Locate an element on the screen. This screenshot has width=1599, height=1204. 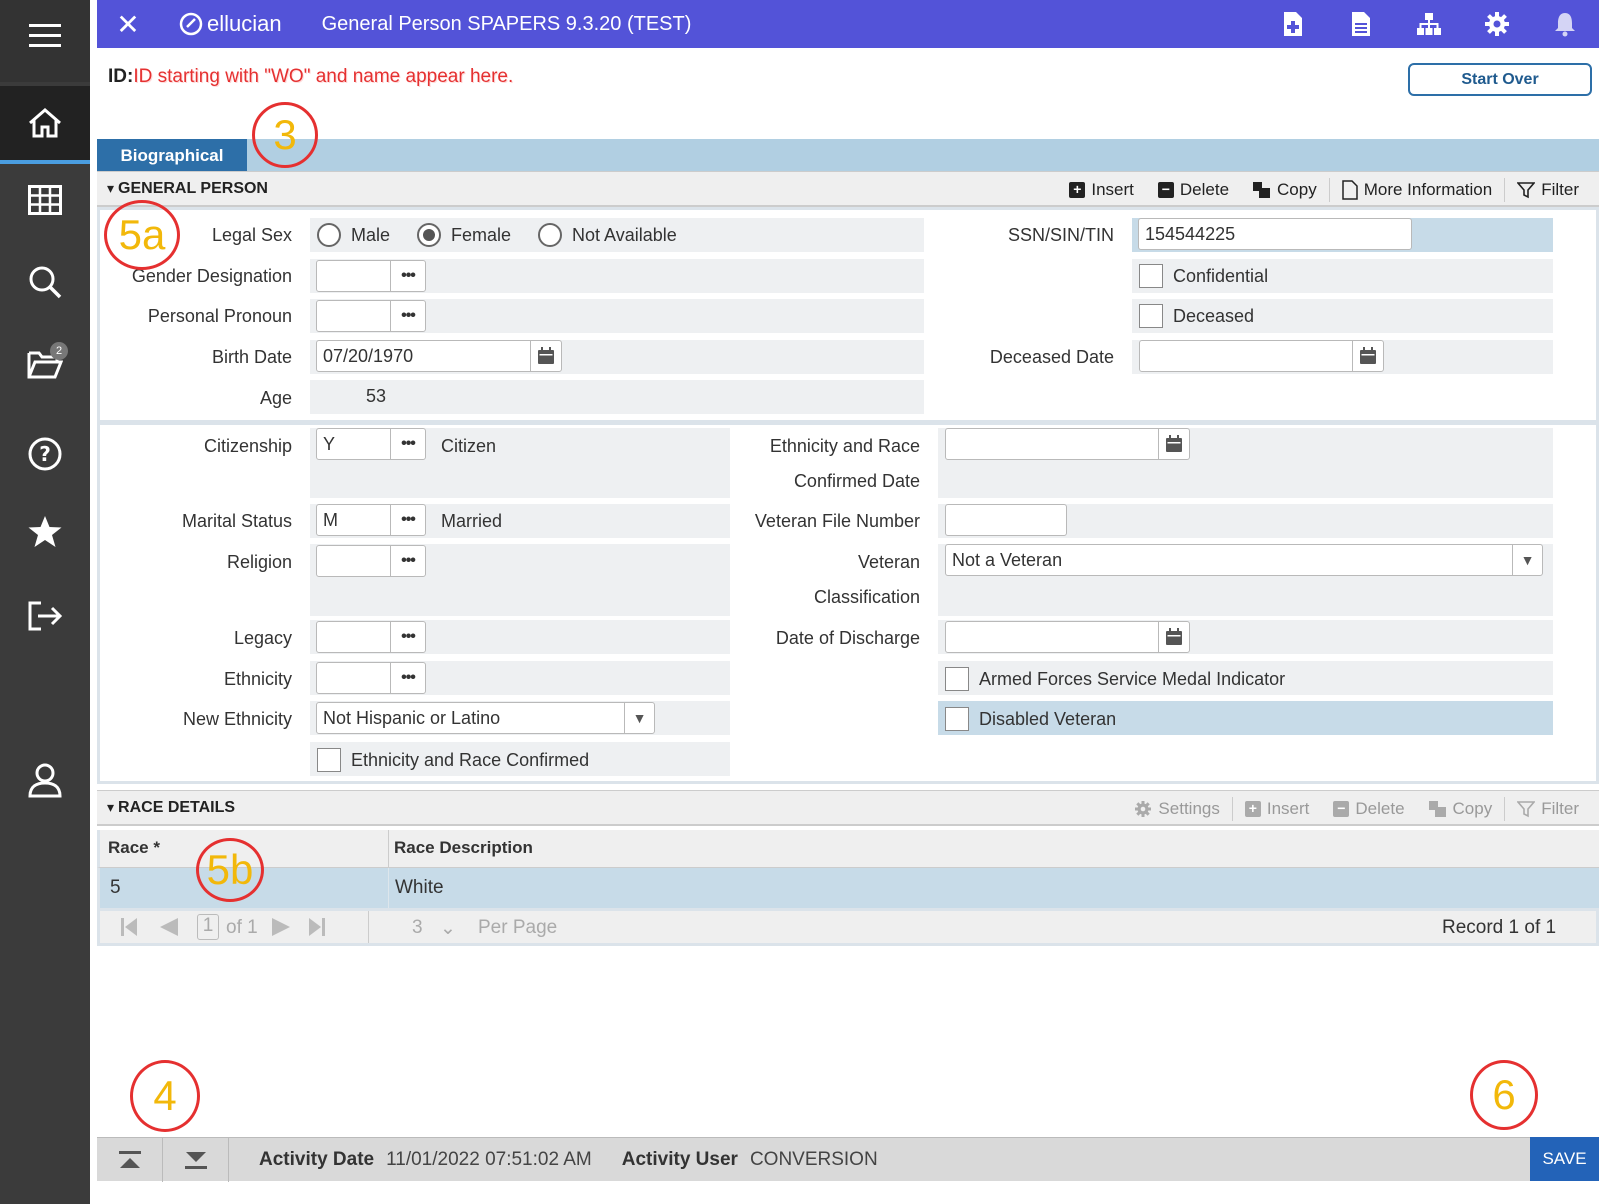
deceased-date-input is located at coordinates (1247, 356).